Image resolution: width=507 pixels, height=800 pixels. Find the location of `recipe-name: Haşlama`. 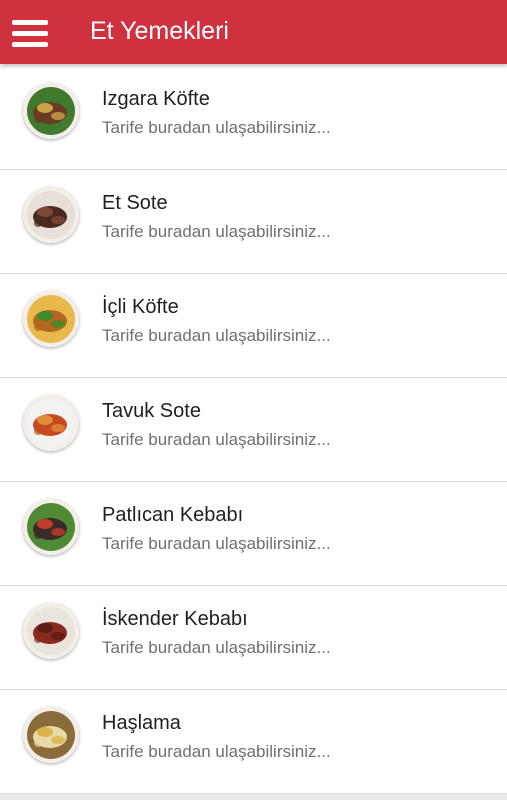

recipe-name: Haşlama is located at coordinates (141, 723).